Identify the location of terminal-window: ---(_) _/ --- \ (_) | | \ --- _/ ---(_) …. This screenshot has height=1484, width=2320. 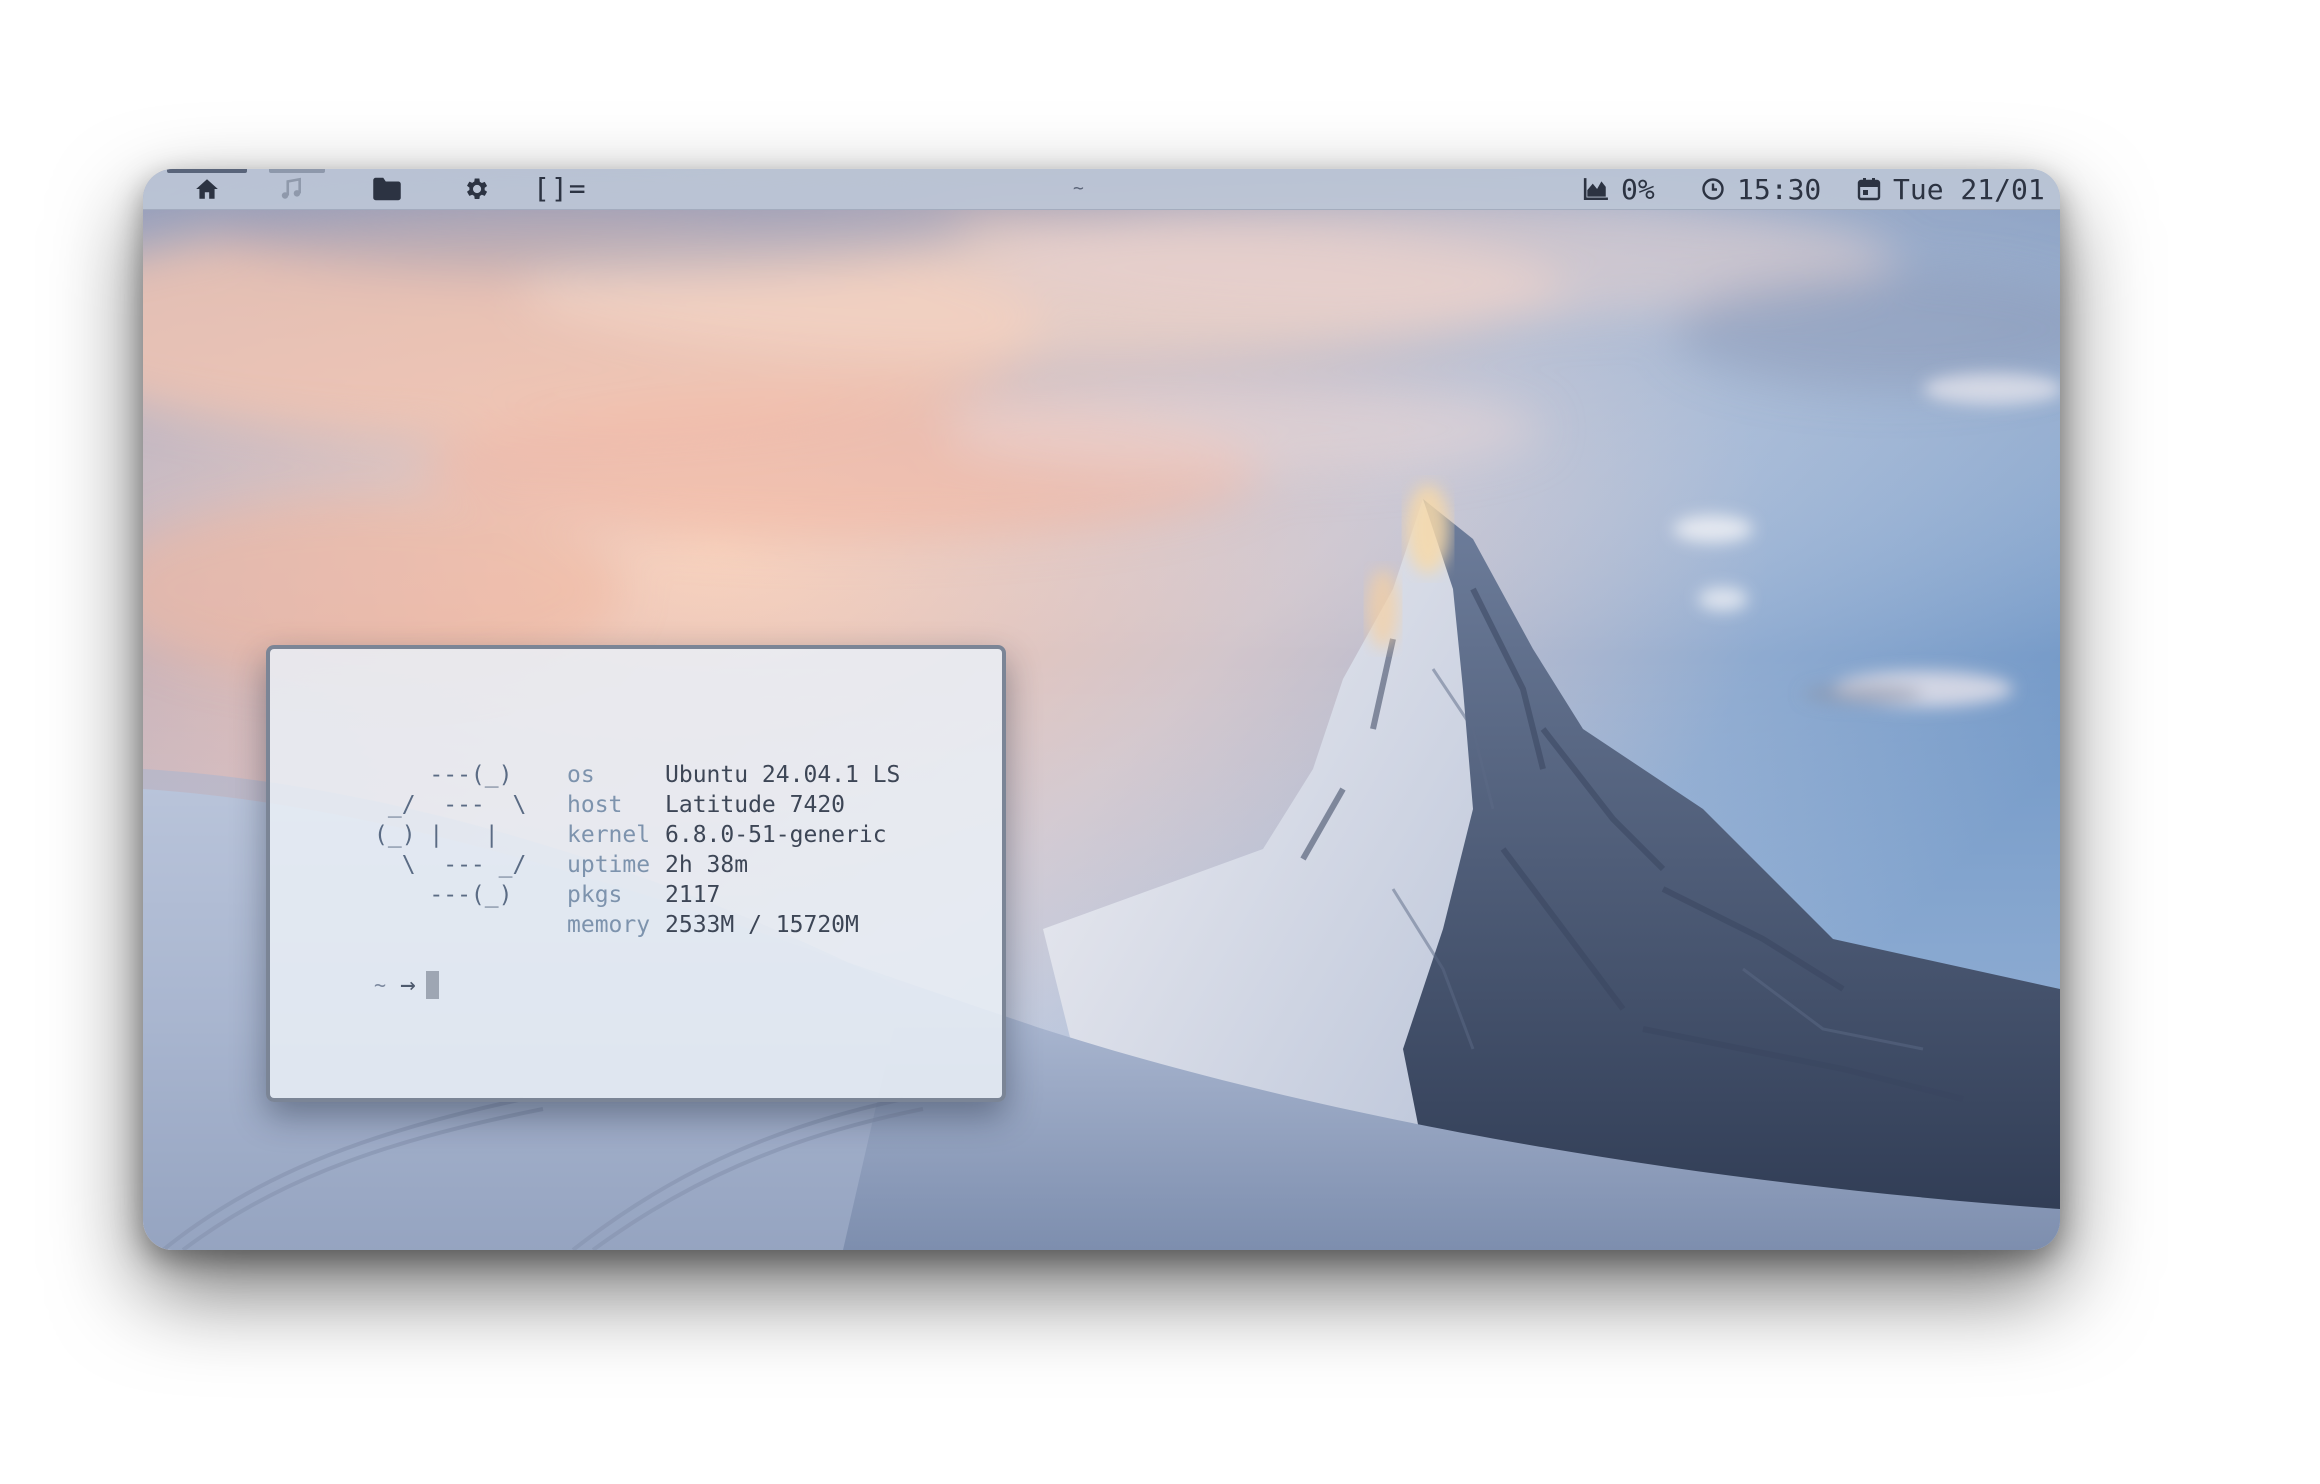
(636, 873).